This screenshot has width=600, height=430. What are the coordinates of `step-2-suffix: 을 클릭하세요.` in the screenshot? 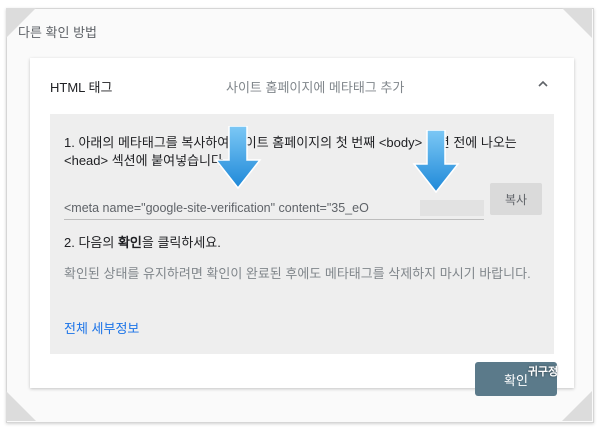 It's located at (181, 242).